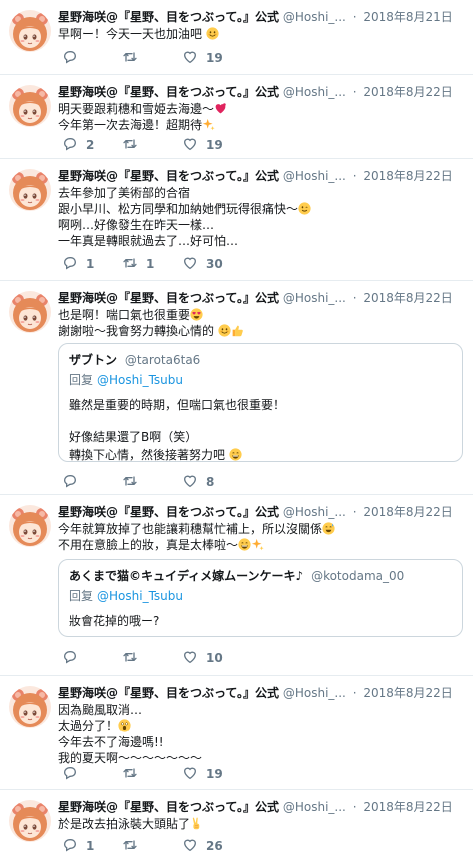  What do you see at coordinates (202, 264) in the screenshot?
I see `like-button: 30` at bounding box center [202, 264].